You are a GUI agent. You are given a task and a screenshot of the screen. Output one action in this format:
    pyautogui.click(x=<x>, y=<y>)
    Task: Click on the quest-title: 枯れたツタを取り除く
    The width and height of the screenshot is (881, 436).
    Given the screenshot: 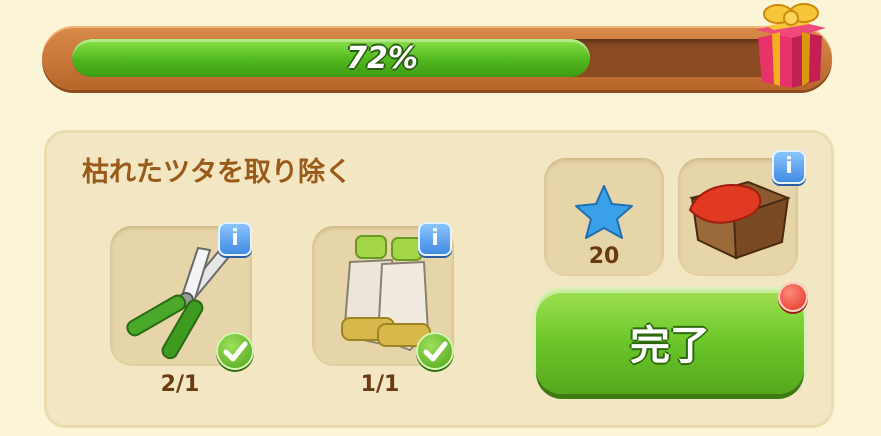 What is the action you would take?
    pyautogui.click(x=217, y=172)
    